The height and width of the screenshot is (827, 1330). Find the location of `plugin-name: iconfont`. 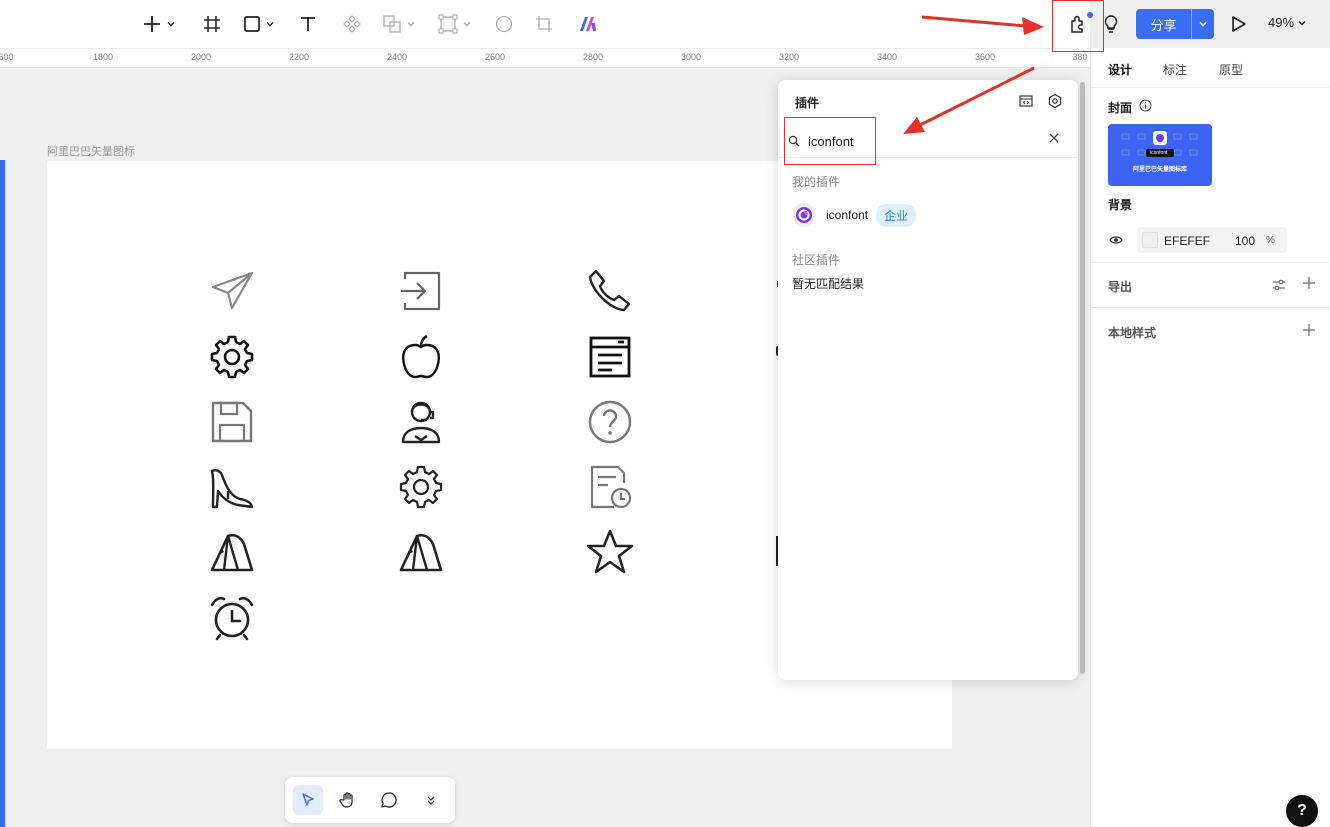

plugin-name: iconfont is located at coordinates (847, 215).